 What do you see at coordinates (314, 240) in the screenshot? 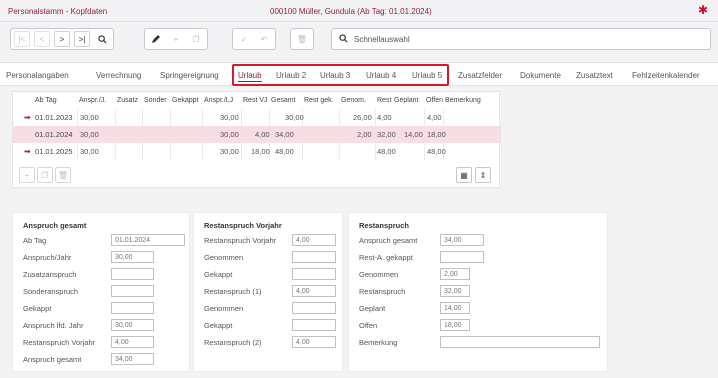
I see `rv-restanspruch-vorjahr-field: 4,00` at bounding box center [314, 240].